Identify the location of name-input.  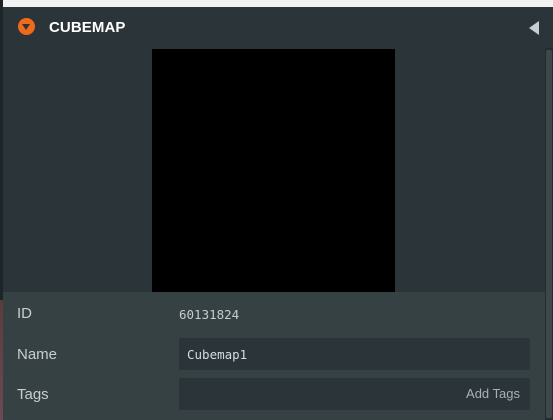
(354, 354).